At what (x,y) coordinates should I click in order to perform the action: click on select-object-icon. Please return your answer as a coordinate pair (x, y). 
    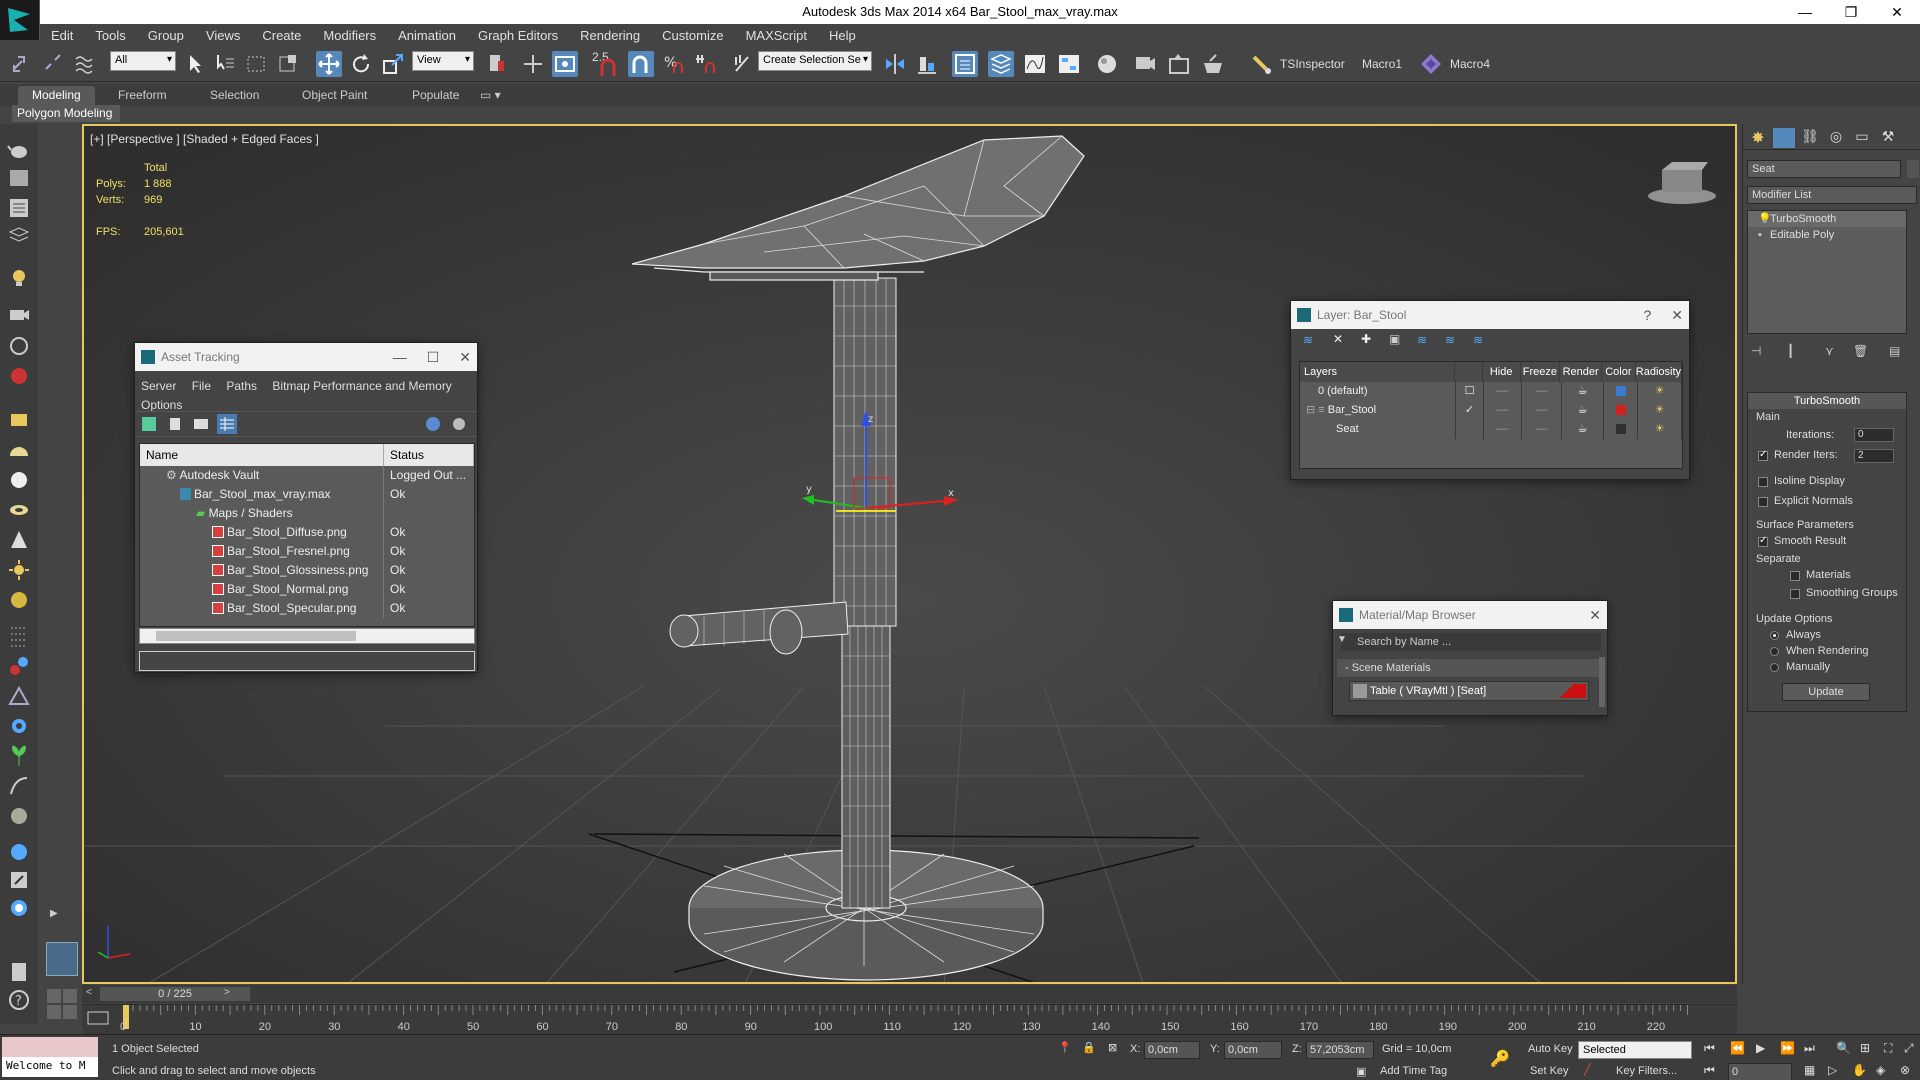
    Looking at the image, I should click on (195, 64).